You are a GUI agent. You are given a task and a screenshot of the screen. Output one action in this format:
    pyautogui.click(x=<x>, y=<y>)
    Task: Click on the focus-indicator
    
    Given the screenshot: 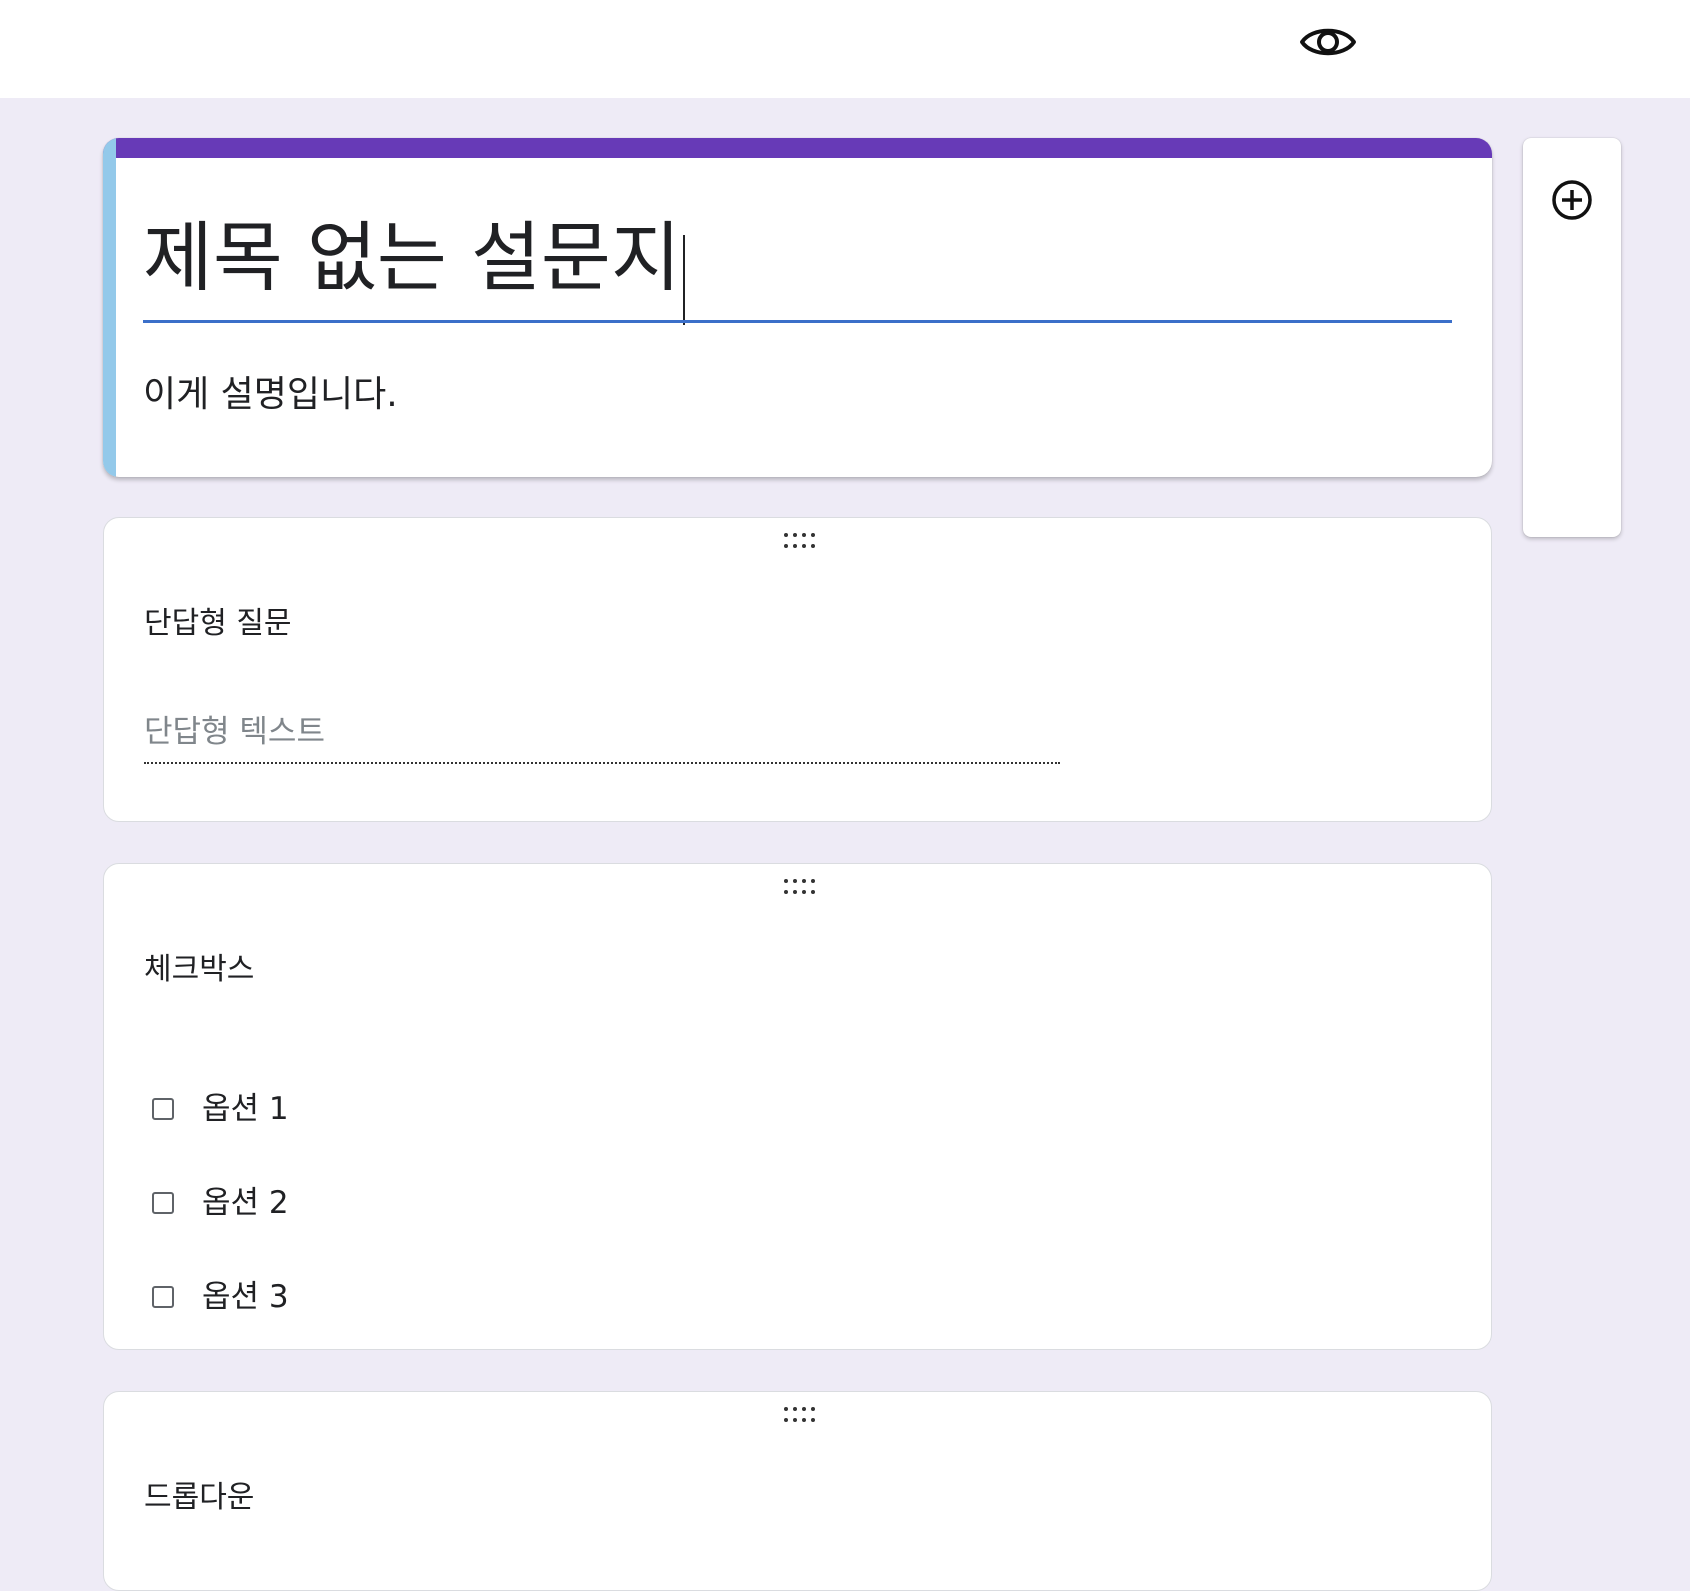 What is the action you would take?
    pyautogui.click(x=109, y=307)
    